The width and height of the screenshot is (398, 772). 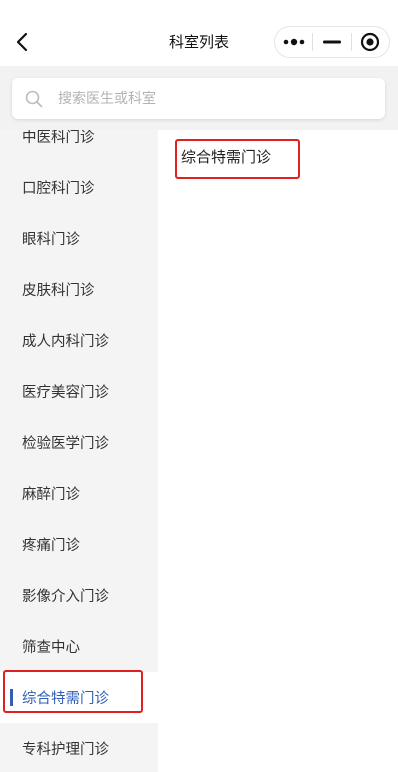 What do you see at coordinates (65, 699) in the screenshot?
I see `sidebar-item-label: 综合特需门诊` at bounding box center [65, 699].